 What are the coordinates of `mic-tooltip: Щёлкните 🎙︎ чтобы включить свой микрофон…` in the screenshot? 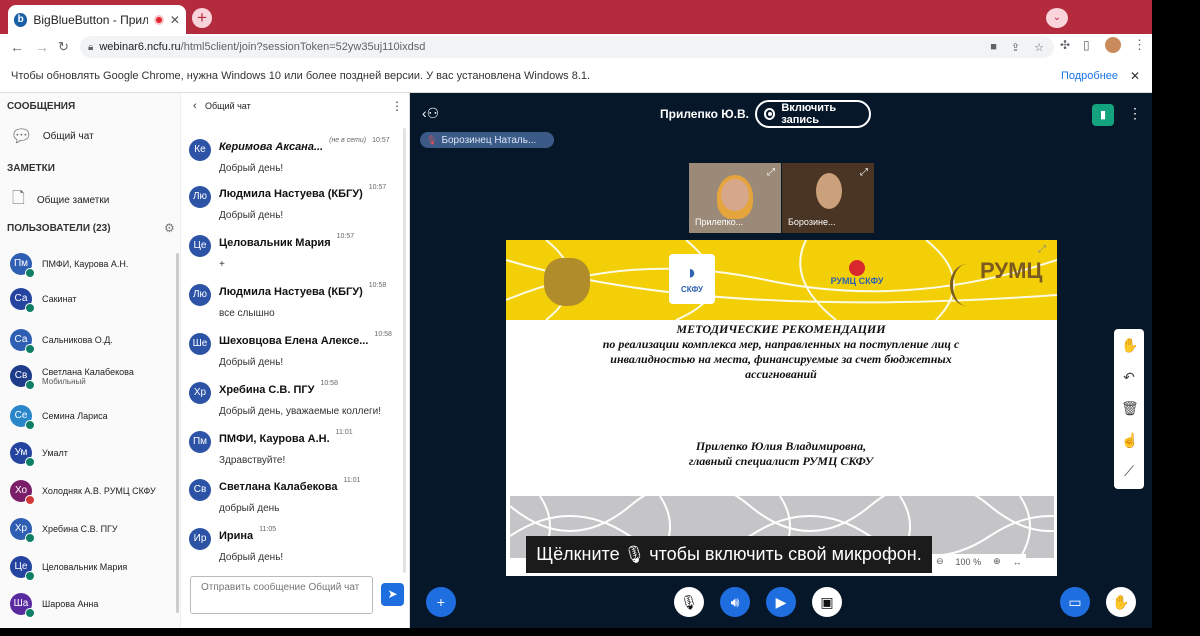 It's located at (729, 554).